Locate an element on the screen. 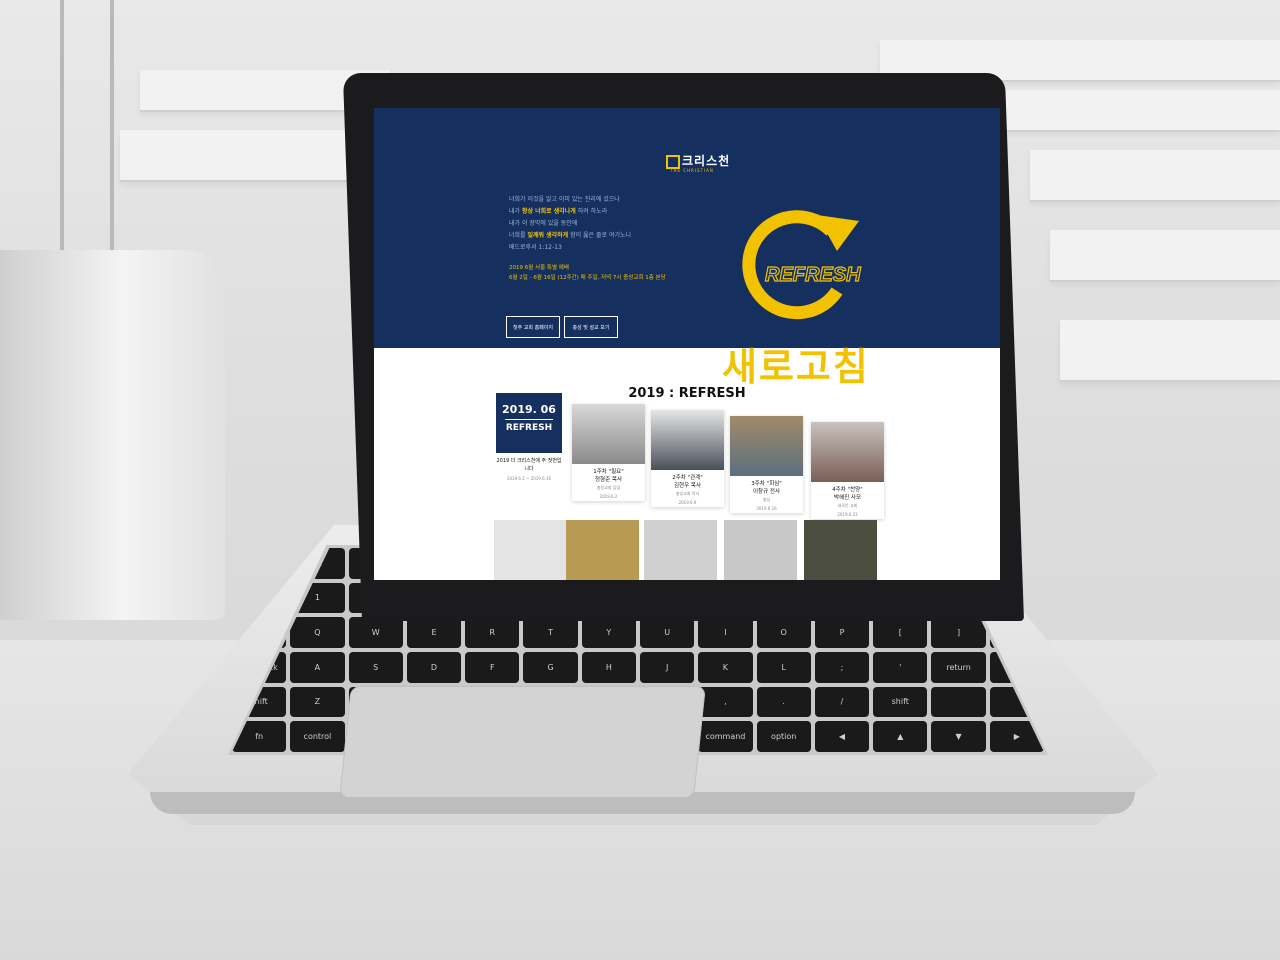 The height and width of the screenshot is (960, 1280). keyboard-key: L is located at coordinates (783, 667).